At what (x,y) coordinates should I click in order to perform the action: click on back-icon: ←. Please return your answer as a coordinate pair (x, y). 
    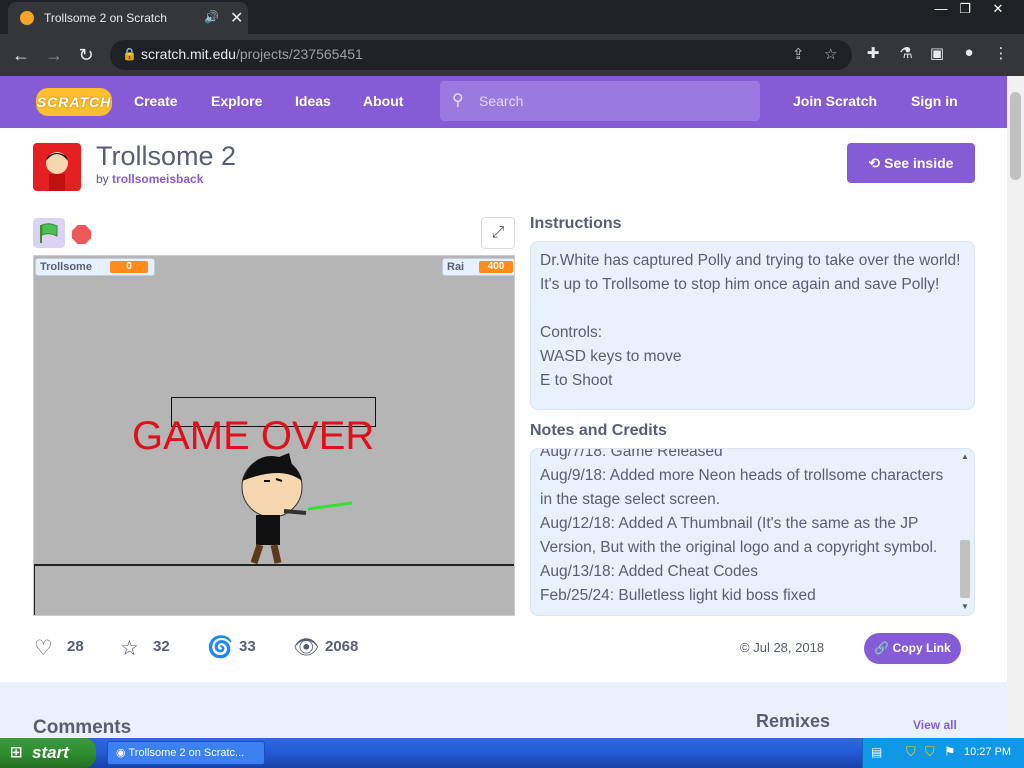
    Looking at the image, I should click on (21, 56).